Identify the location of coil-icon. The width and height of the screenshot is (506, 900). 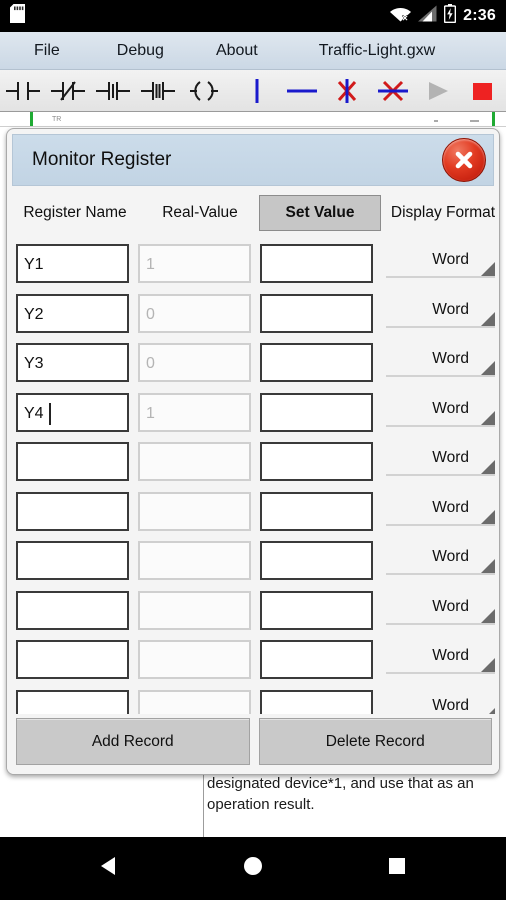
(203, 91).